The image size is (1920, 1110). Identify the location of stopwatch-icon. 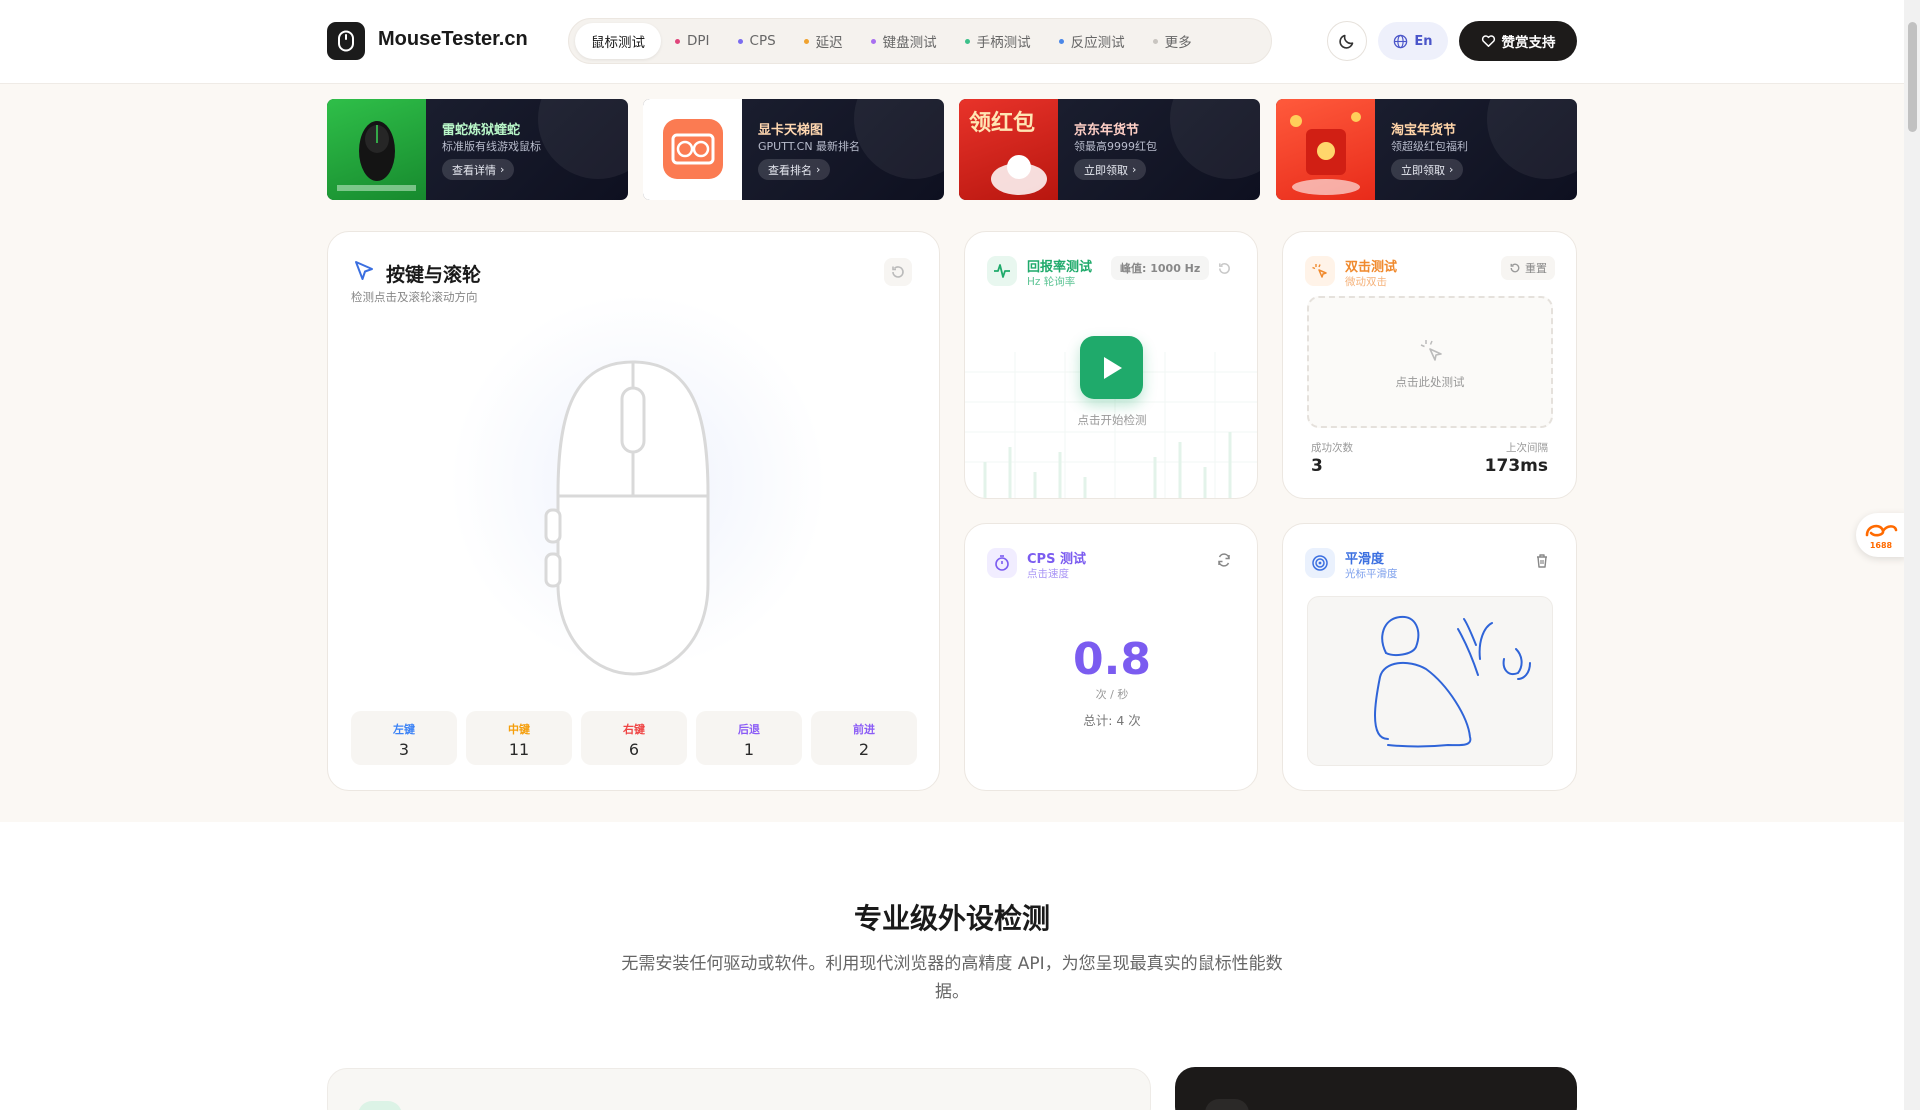
(1002, 563).